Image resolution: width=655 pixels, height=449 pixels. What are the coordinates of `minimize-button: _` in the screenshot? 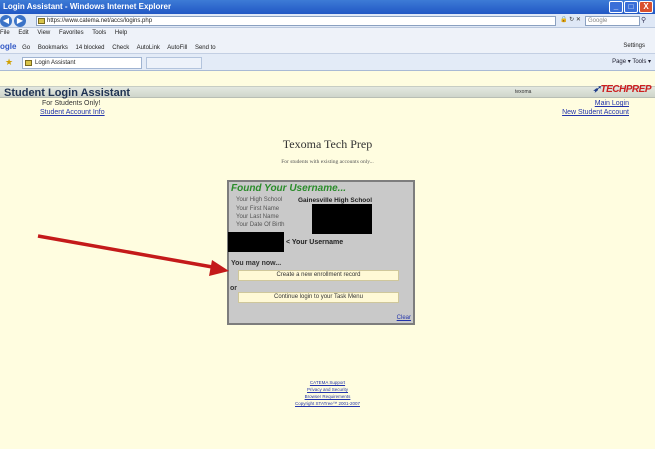 It's located at (616, 7).